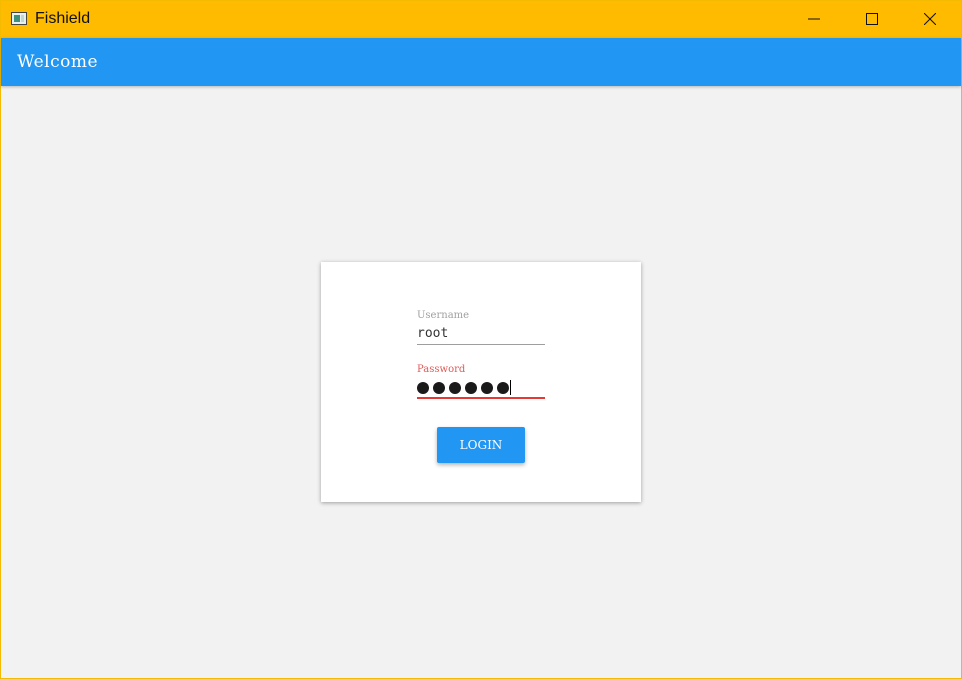 This screenshot has height=679, width=962. I want to click on close-icon, so click(930, 19).